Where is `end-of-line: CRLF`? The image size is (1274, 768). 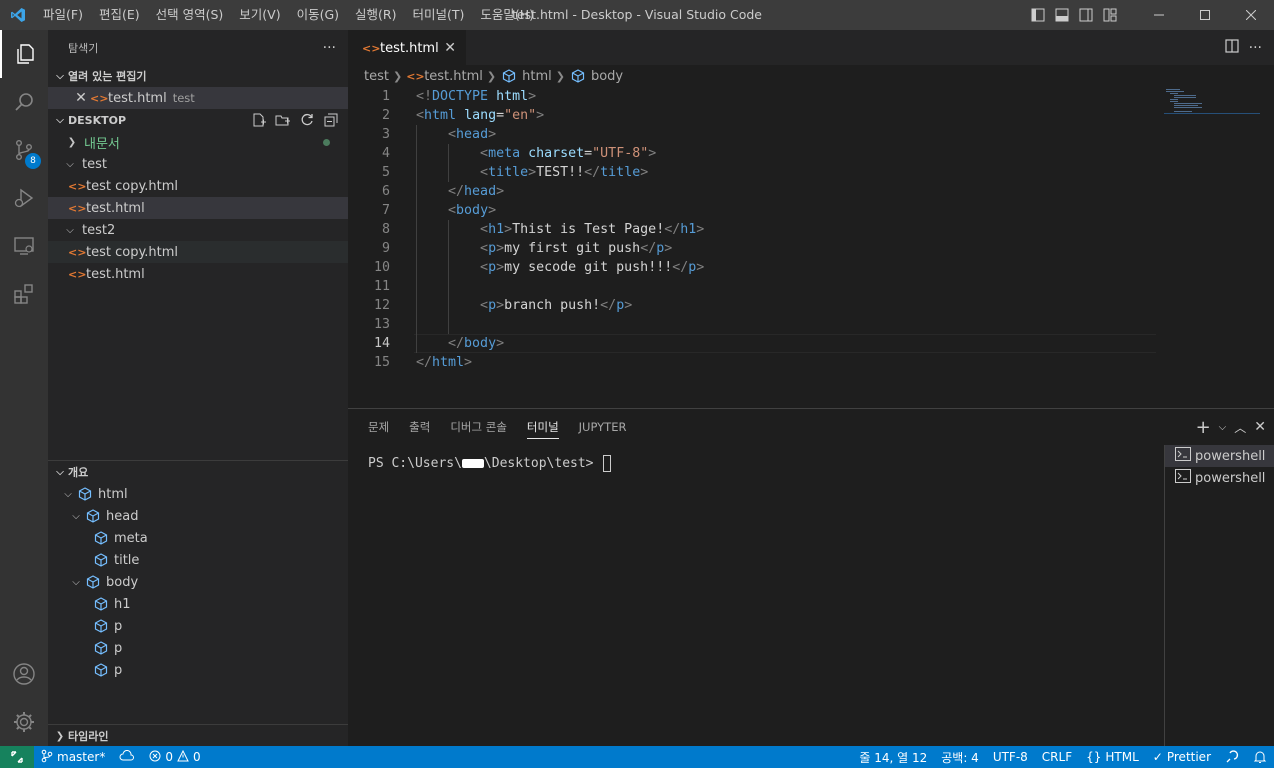
end-of-line: CRLF is located at coordinates (1057, 757).